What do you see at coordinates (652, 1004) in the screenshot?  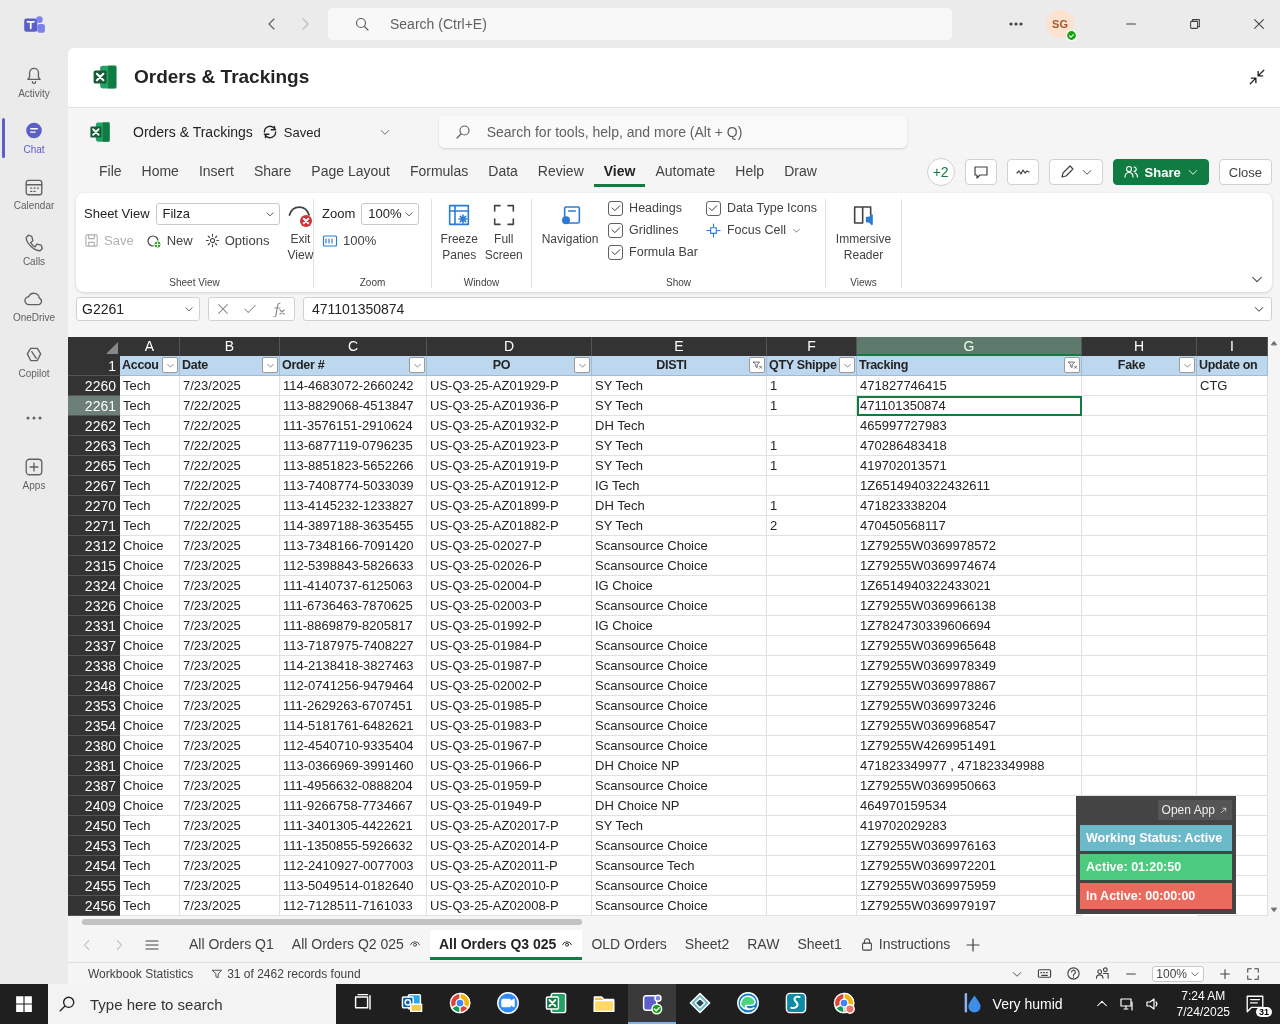 I see `taskbar-app` at bounding box center [652, 1004].